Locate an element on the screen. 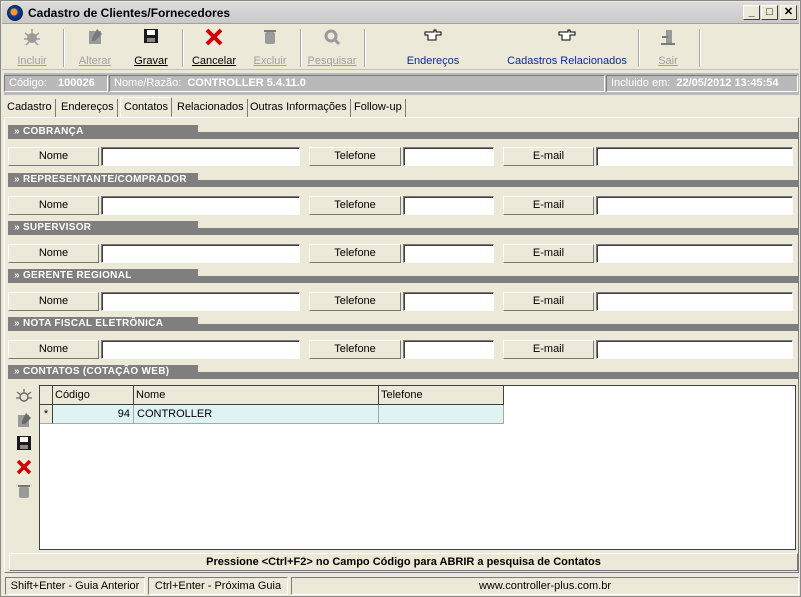 The image size is (801, 597). cancelar-button: Cancelar is located at coordinates (214, 47).